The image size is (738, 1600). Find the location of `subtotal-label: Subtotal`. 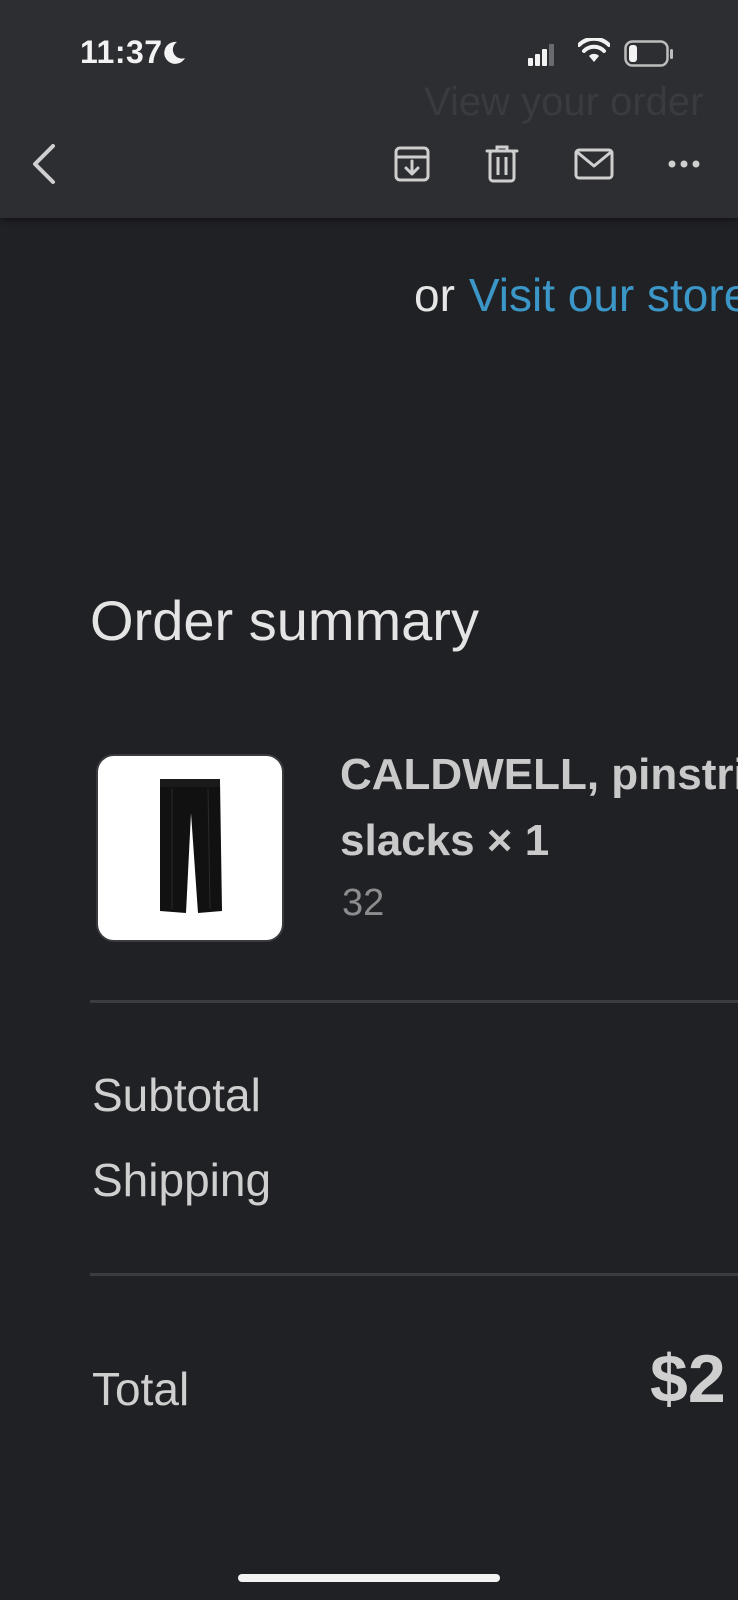

subtotal-label: Subtotal is located at coordinates (176, 1095).